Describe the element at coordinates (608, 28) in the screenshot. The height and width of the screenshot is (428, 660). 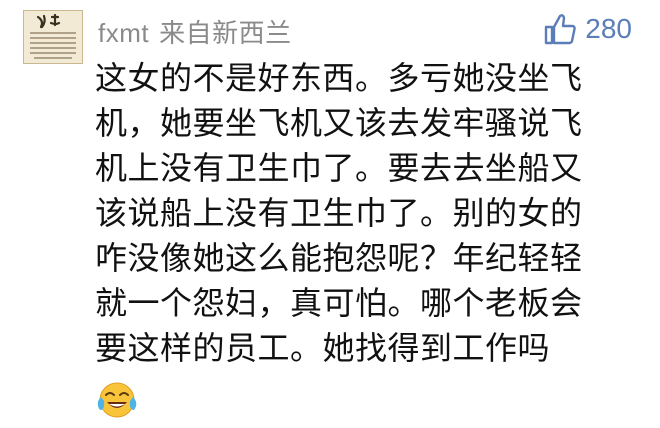
I see `like-count: 280` at that location.